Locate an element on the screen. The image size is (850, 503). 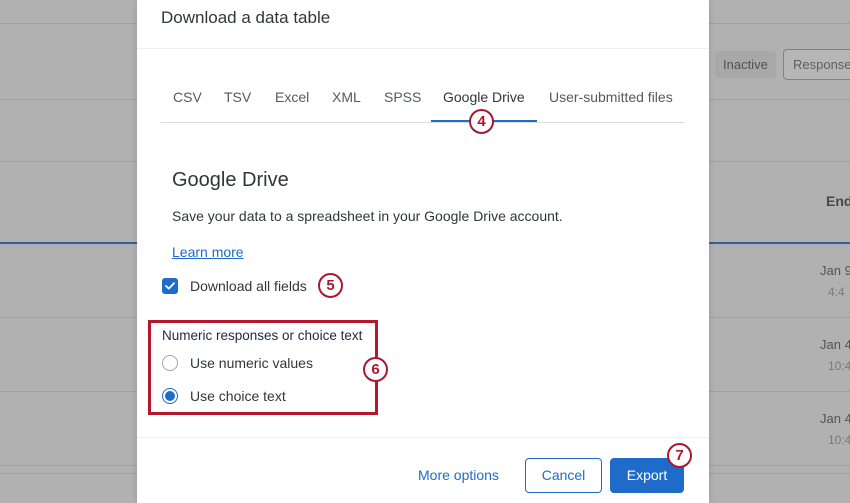
dialog-title: Download a data table is located at coordinates (246, 17).